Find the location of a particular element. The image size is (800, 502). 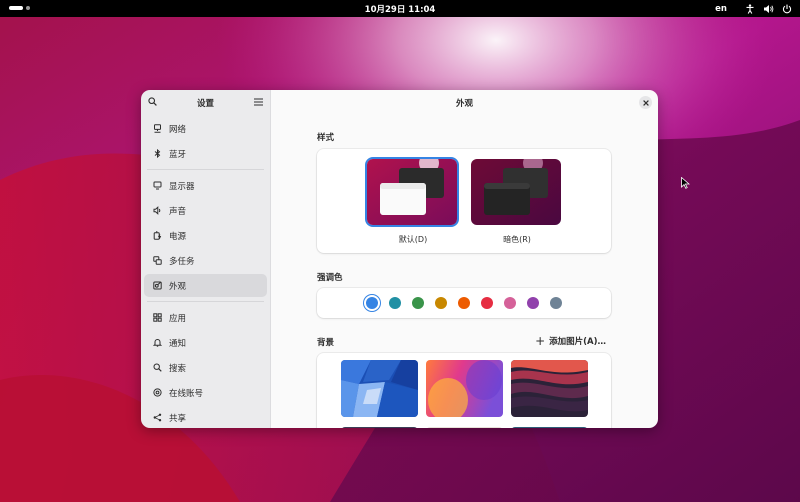

system-tray: en is located at coordinates (753, 8).